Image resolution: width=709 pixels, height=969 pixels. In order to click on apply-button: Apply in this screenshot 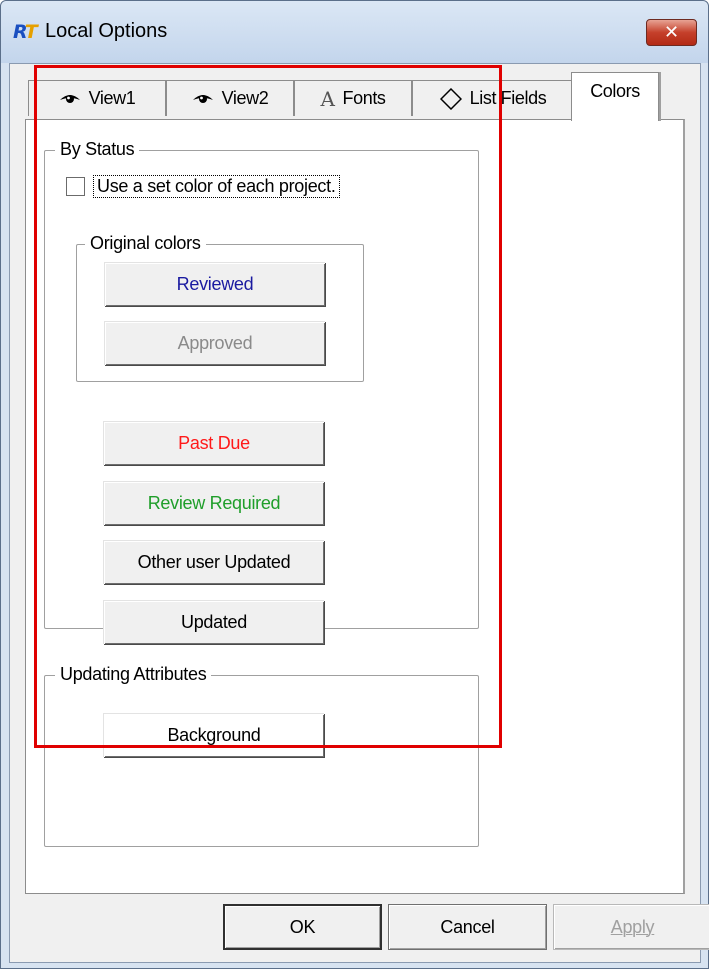, I will do `click(631, 927)`.